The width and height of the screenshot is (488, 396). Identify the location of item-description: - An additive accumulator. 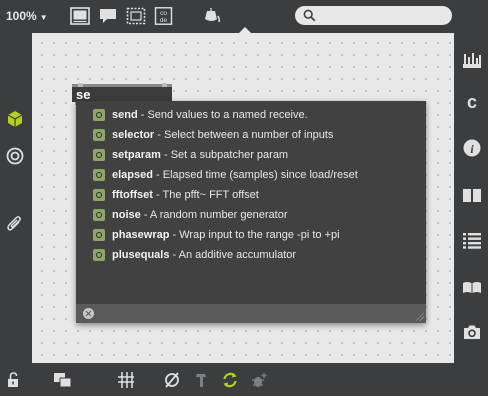
(233, 255).